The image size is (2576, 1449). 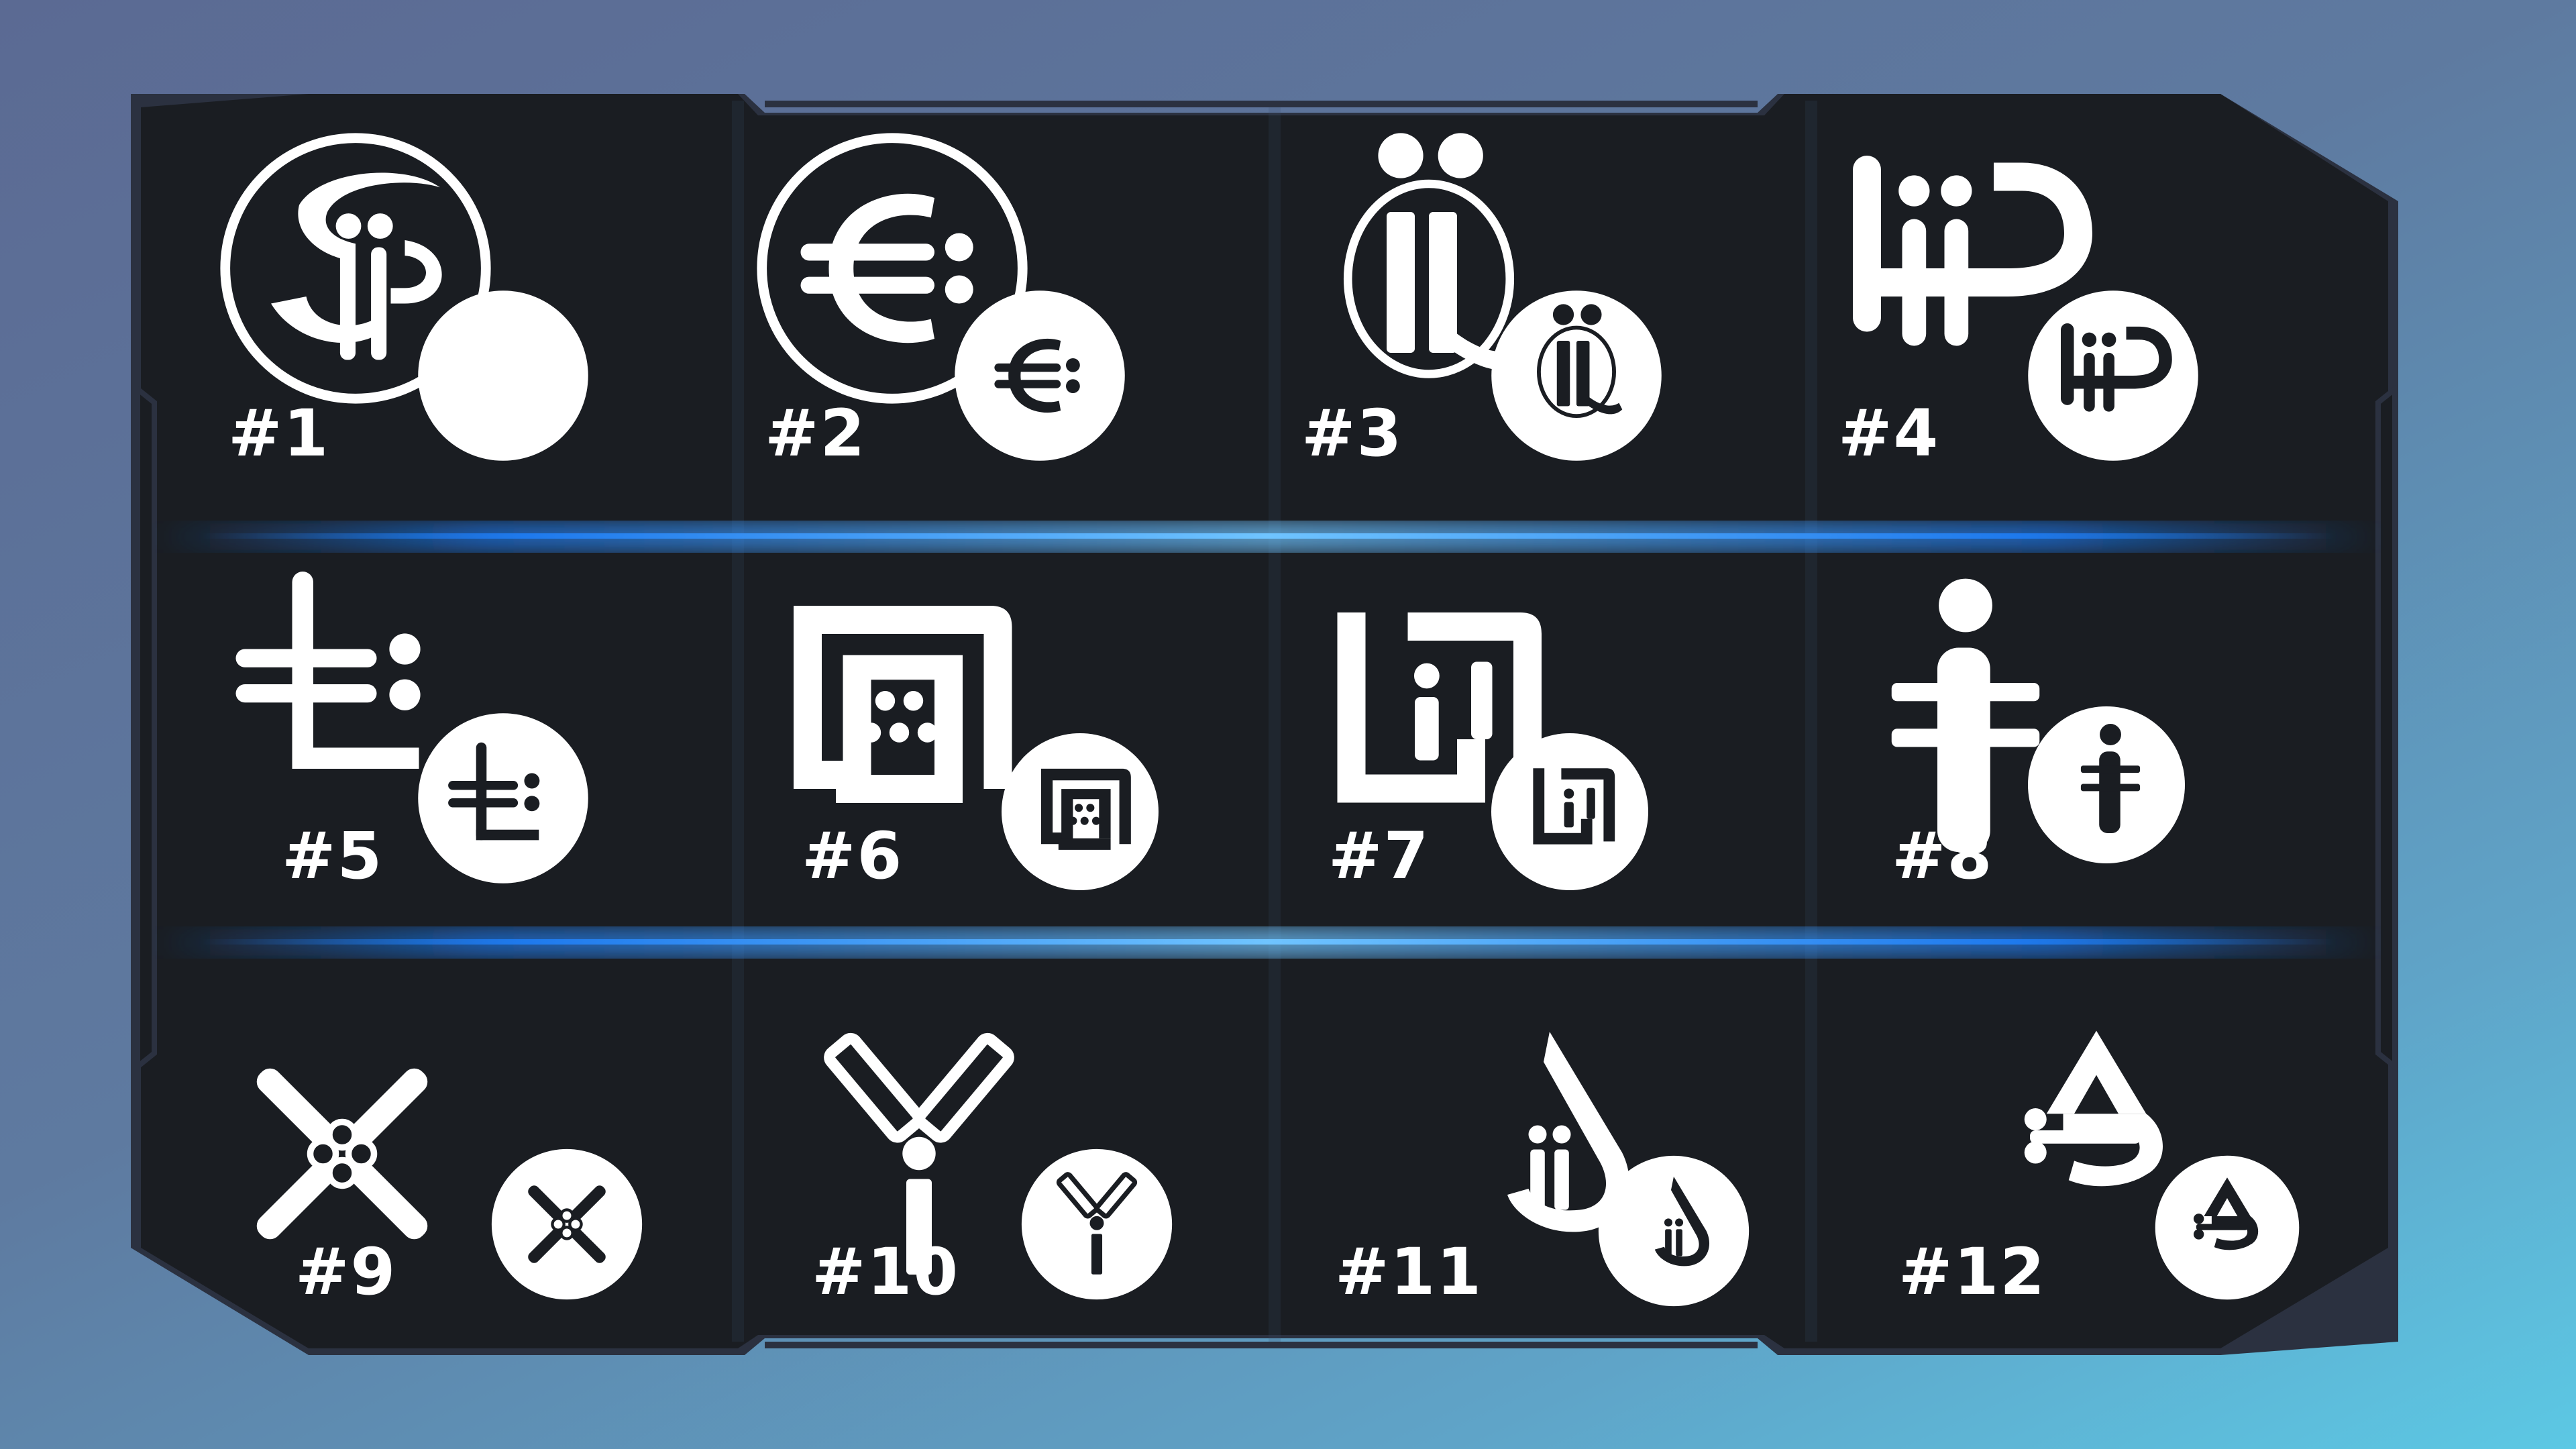 I want to click on drop-ij-glyph-badge-icon, so click(x=1674, y=1231).